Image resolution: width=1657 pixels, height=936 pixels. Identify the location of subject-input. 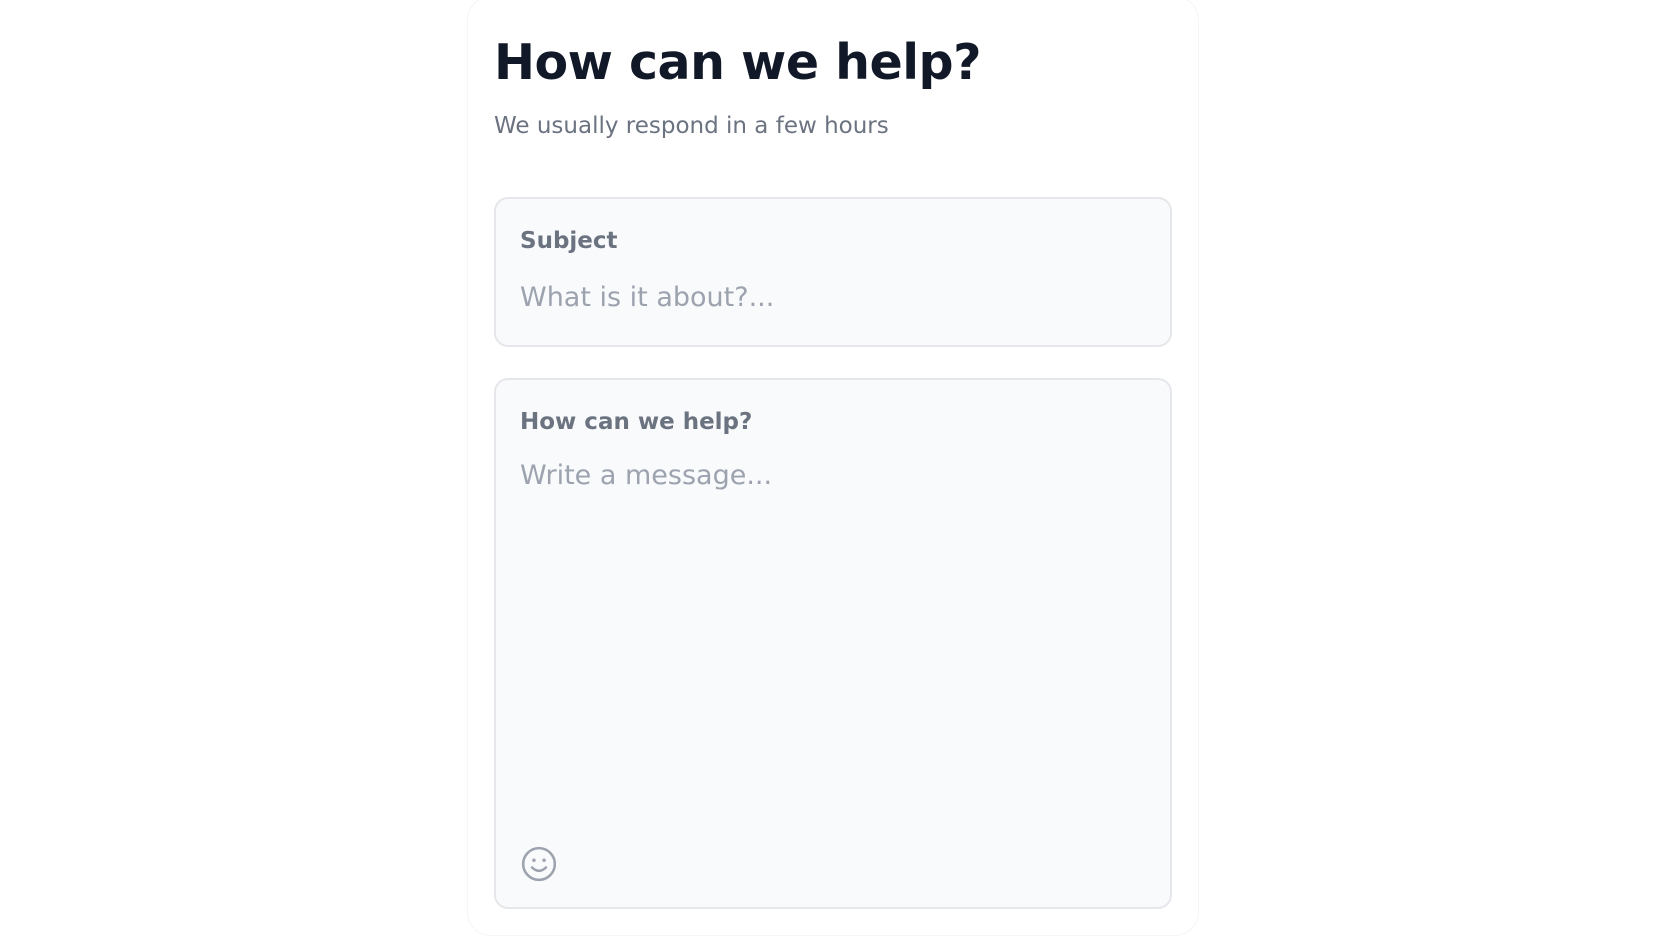
(830, 297).